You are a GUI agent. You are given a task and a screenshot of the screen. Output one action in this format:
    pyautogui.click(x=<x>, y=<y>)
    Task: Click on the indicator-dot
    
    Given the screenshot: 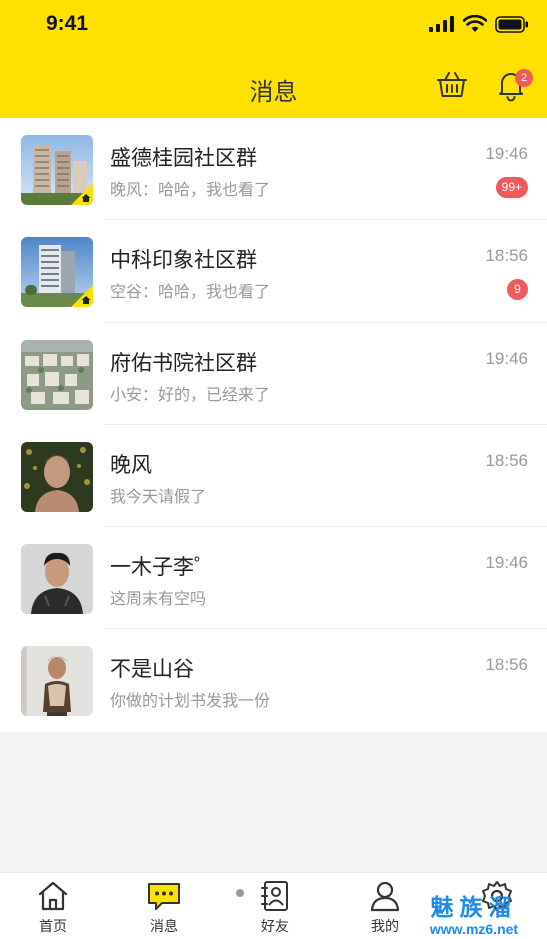 What is the action you would take?
    pyautogui.click(x=240, y=893)
    